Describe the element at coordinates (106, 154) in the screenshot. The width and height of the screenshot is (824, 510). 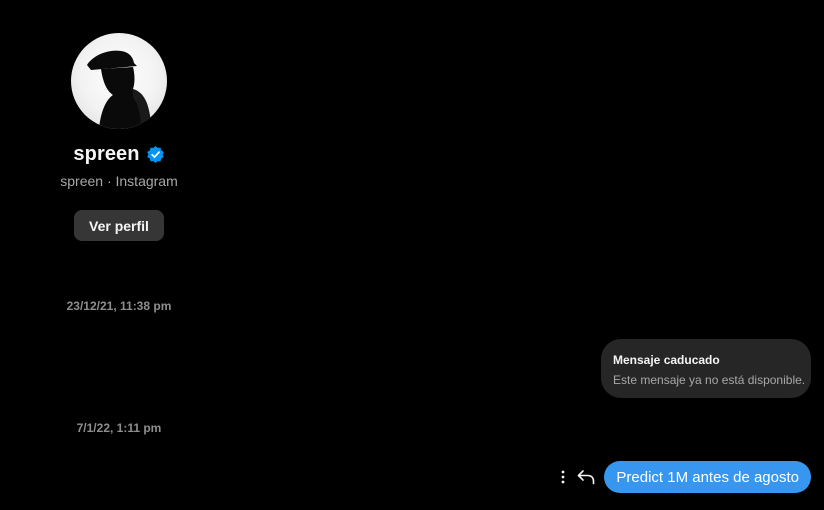
I see `profile-name: spreen` at that location.